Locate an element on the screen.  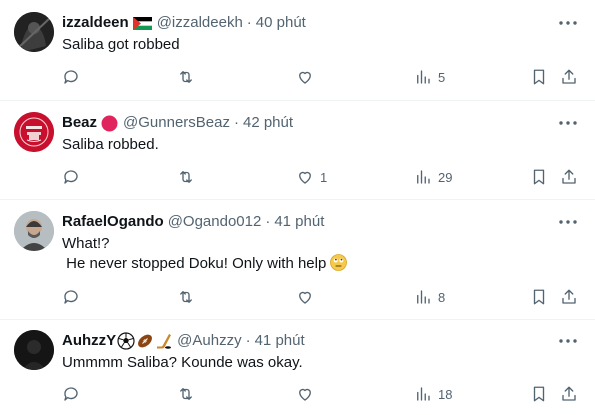
tweet-header: RafaelOgando @Ogando012 · 41 phút is located at coordinates (193, 222).